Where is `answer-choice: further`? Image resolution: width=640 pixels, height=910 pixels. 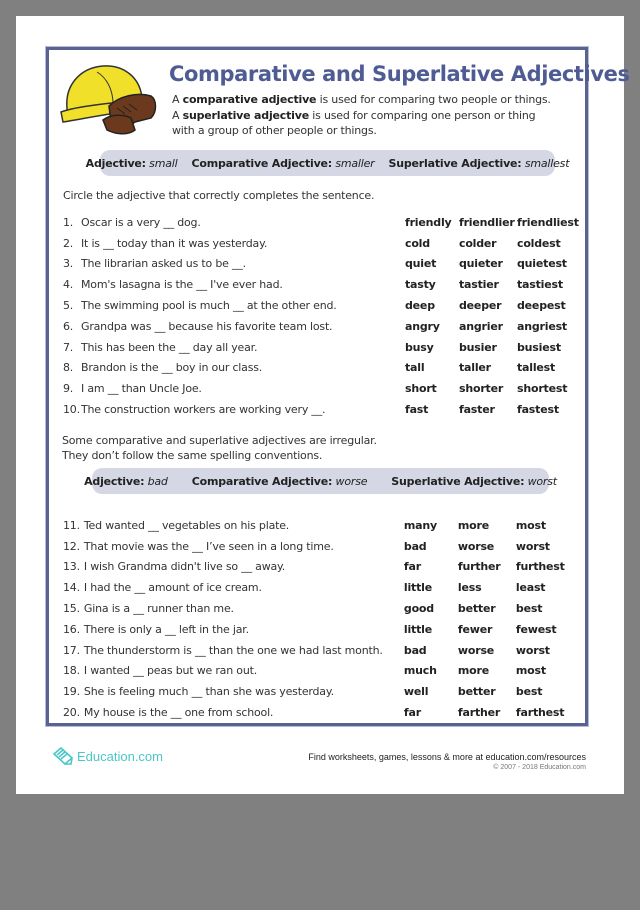 answer-choice: further is located at coordinates (487, 566).